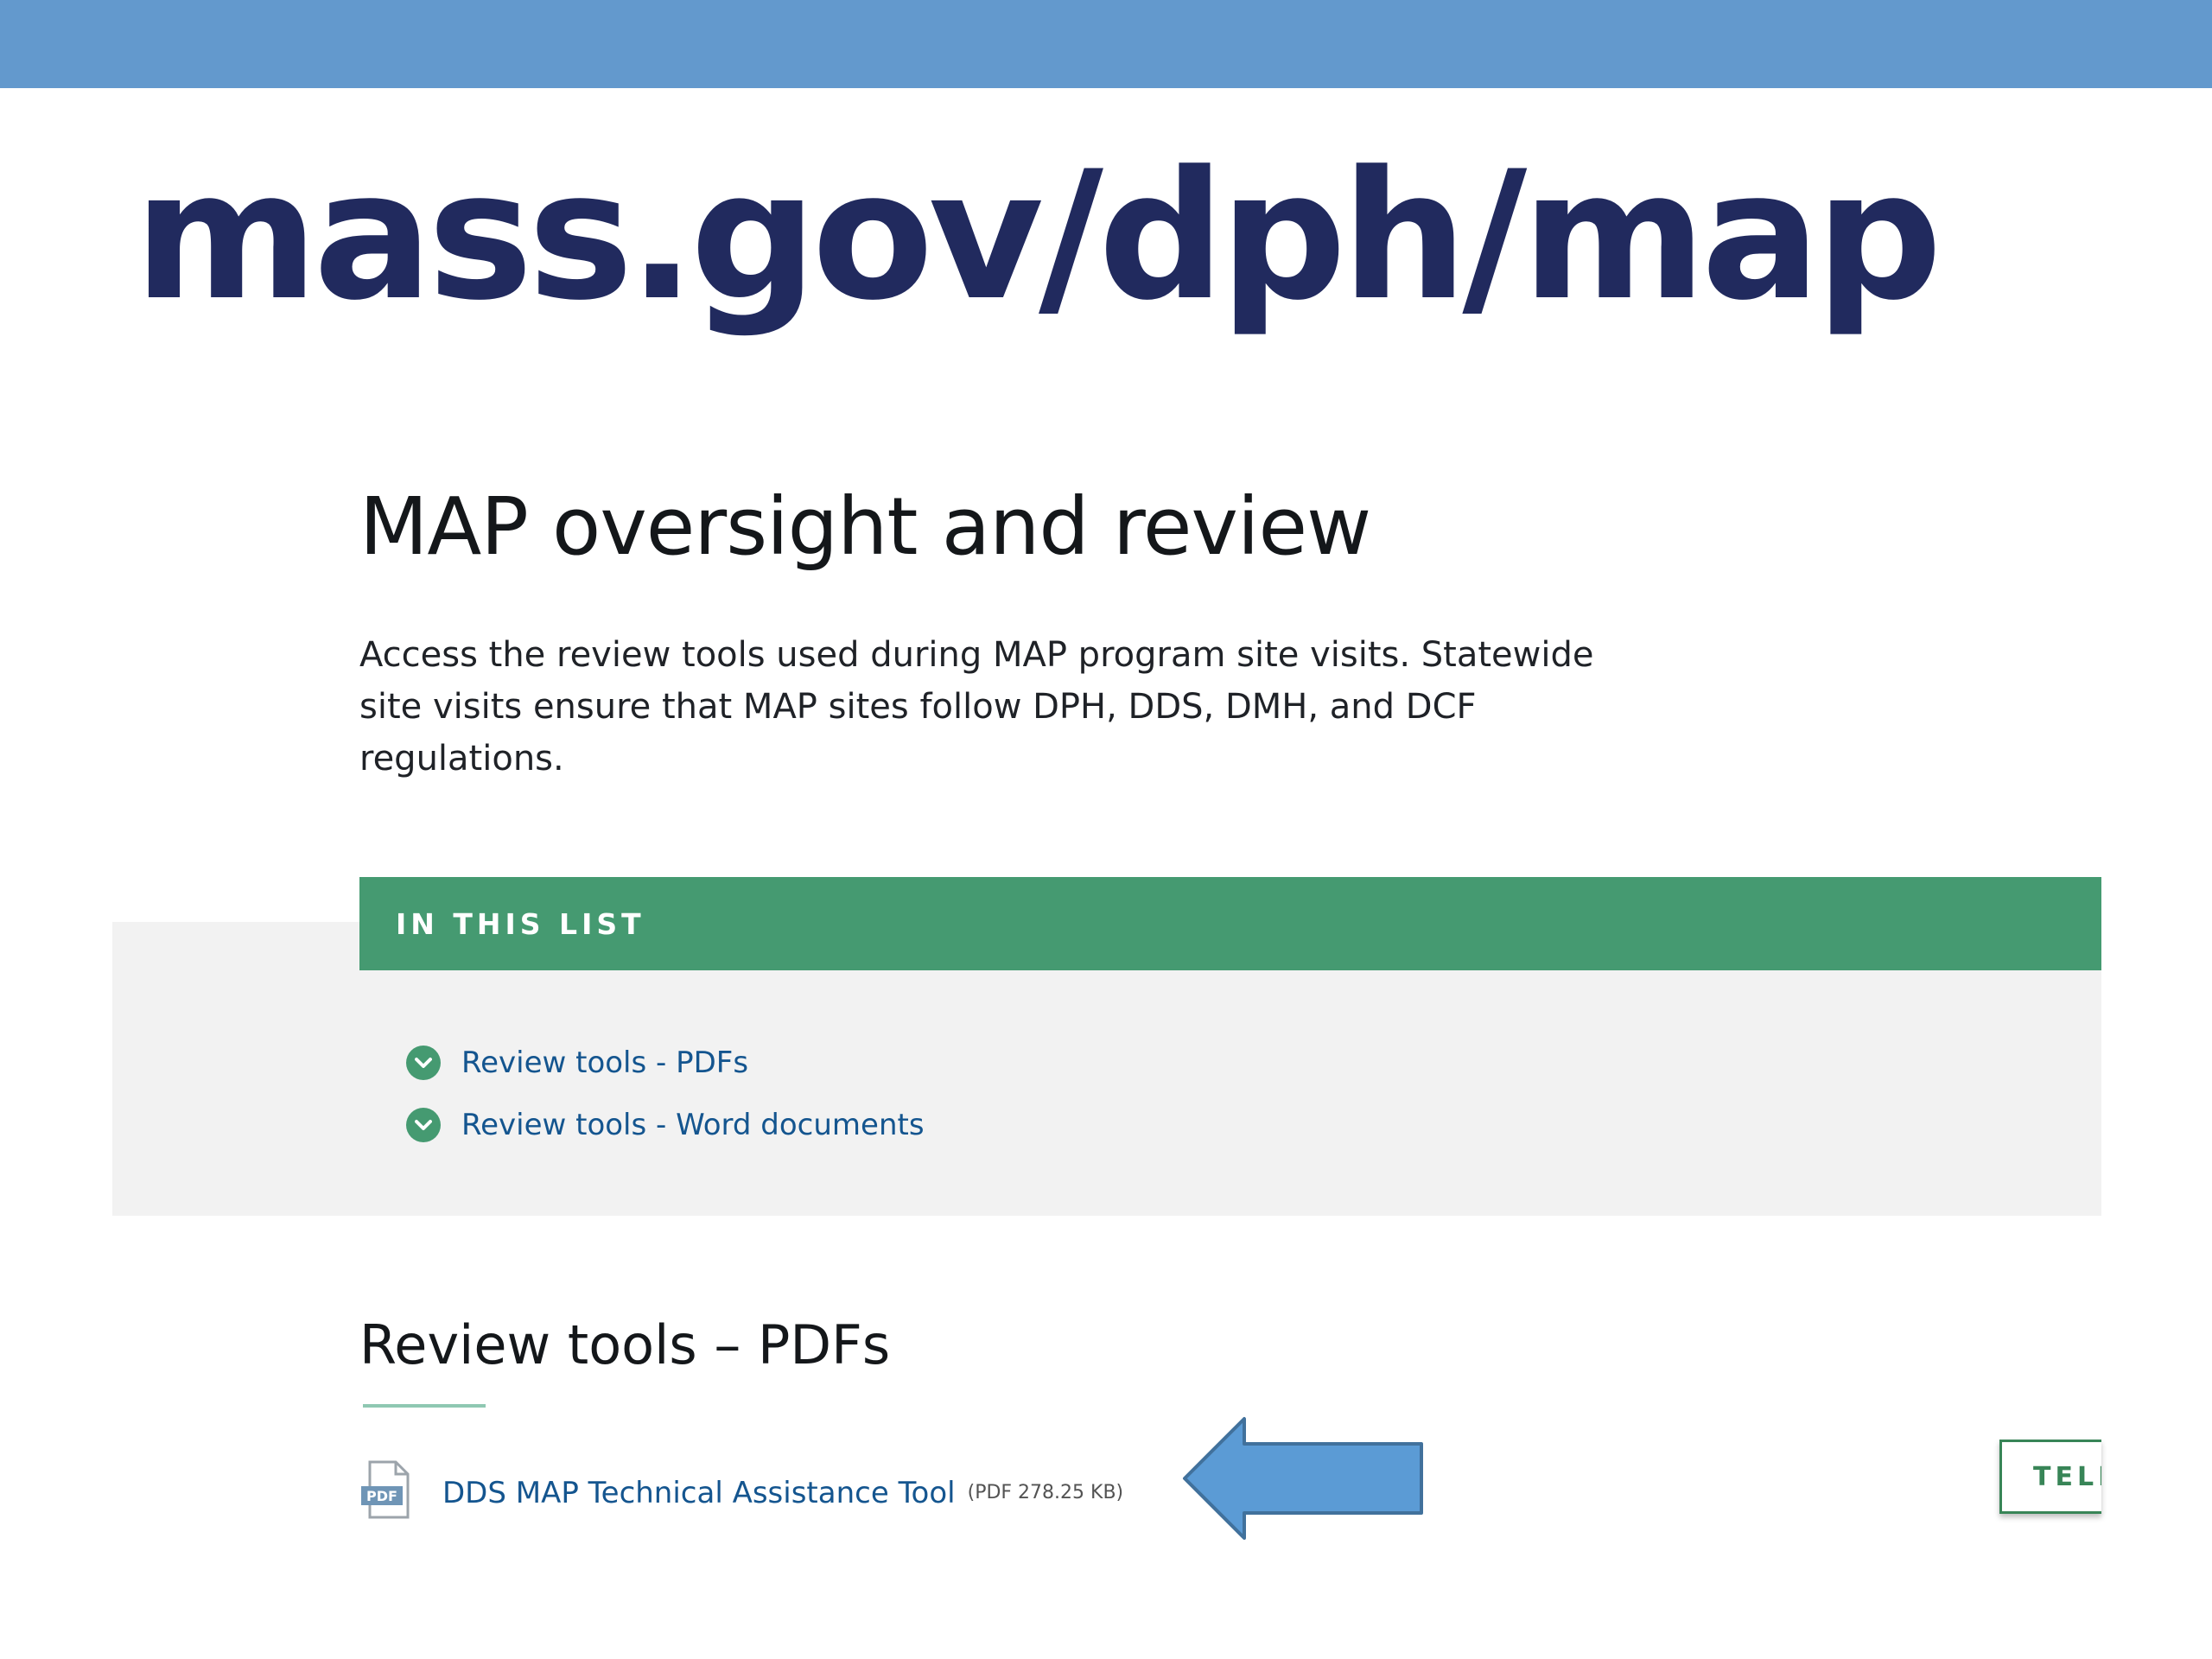 This screenshot has width=2212, height=1659. I want to click on list-item-review-tools-pdfs: Review tools - PDFs, so click(577, 1063).